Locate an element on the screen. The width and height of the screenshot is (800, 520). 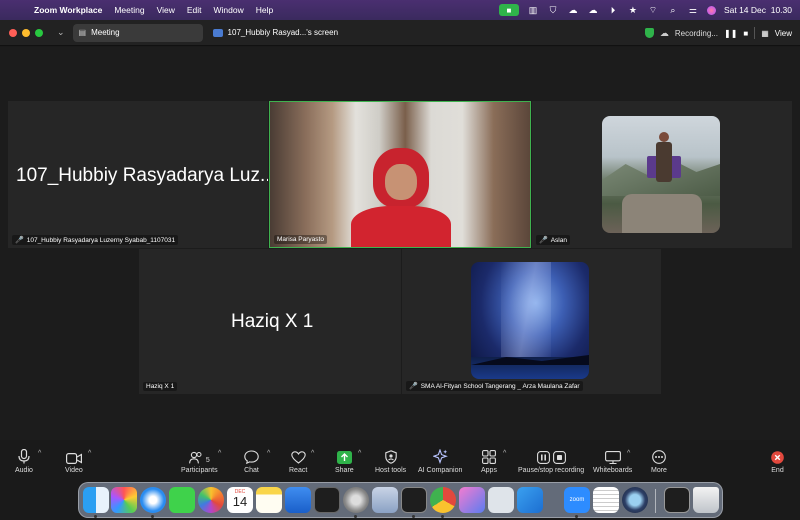
zoom-camera-status-icon: ■ is located at coordinates (508, 10).